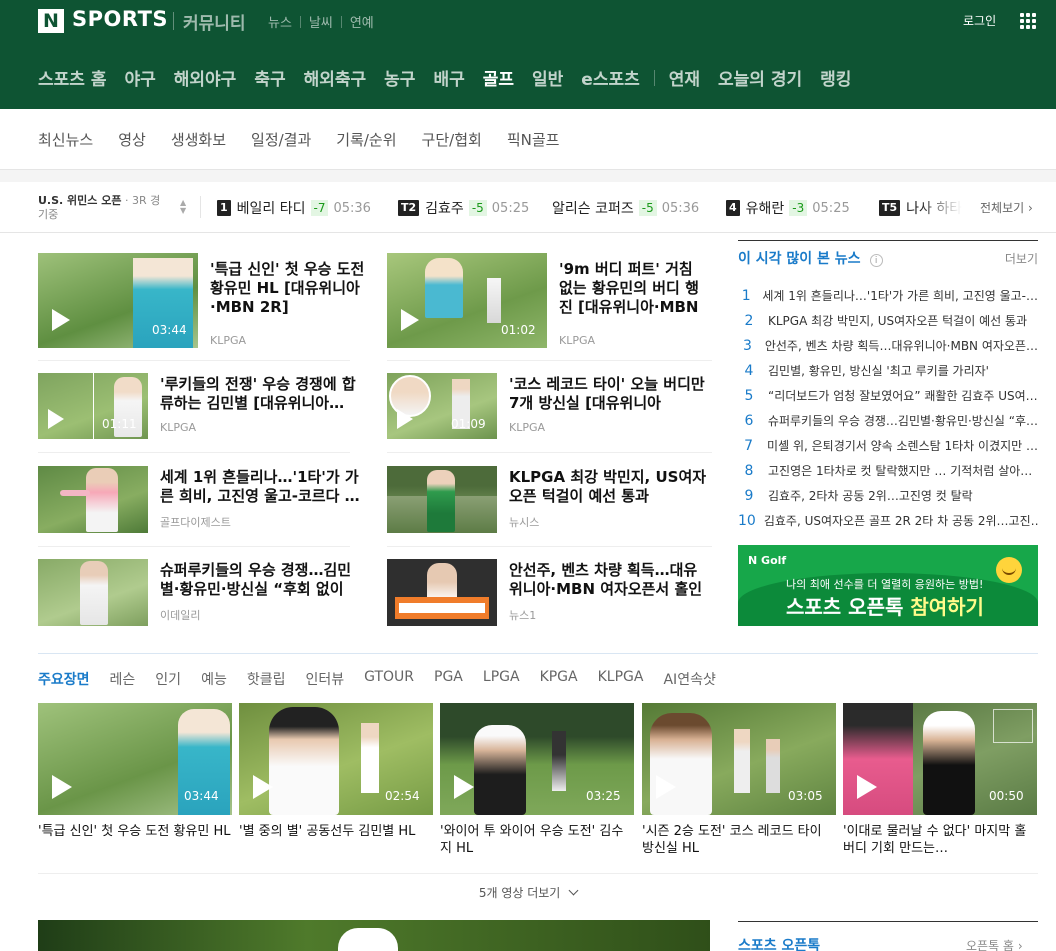 This screenshot has width=1056, height=951. What do you see at coordinates (118, 300) in the screenshot?
I see `news-thumbnail: 03:44` at bounding box center [118, 300].